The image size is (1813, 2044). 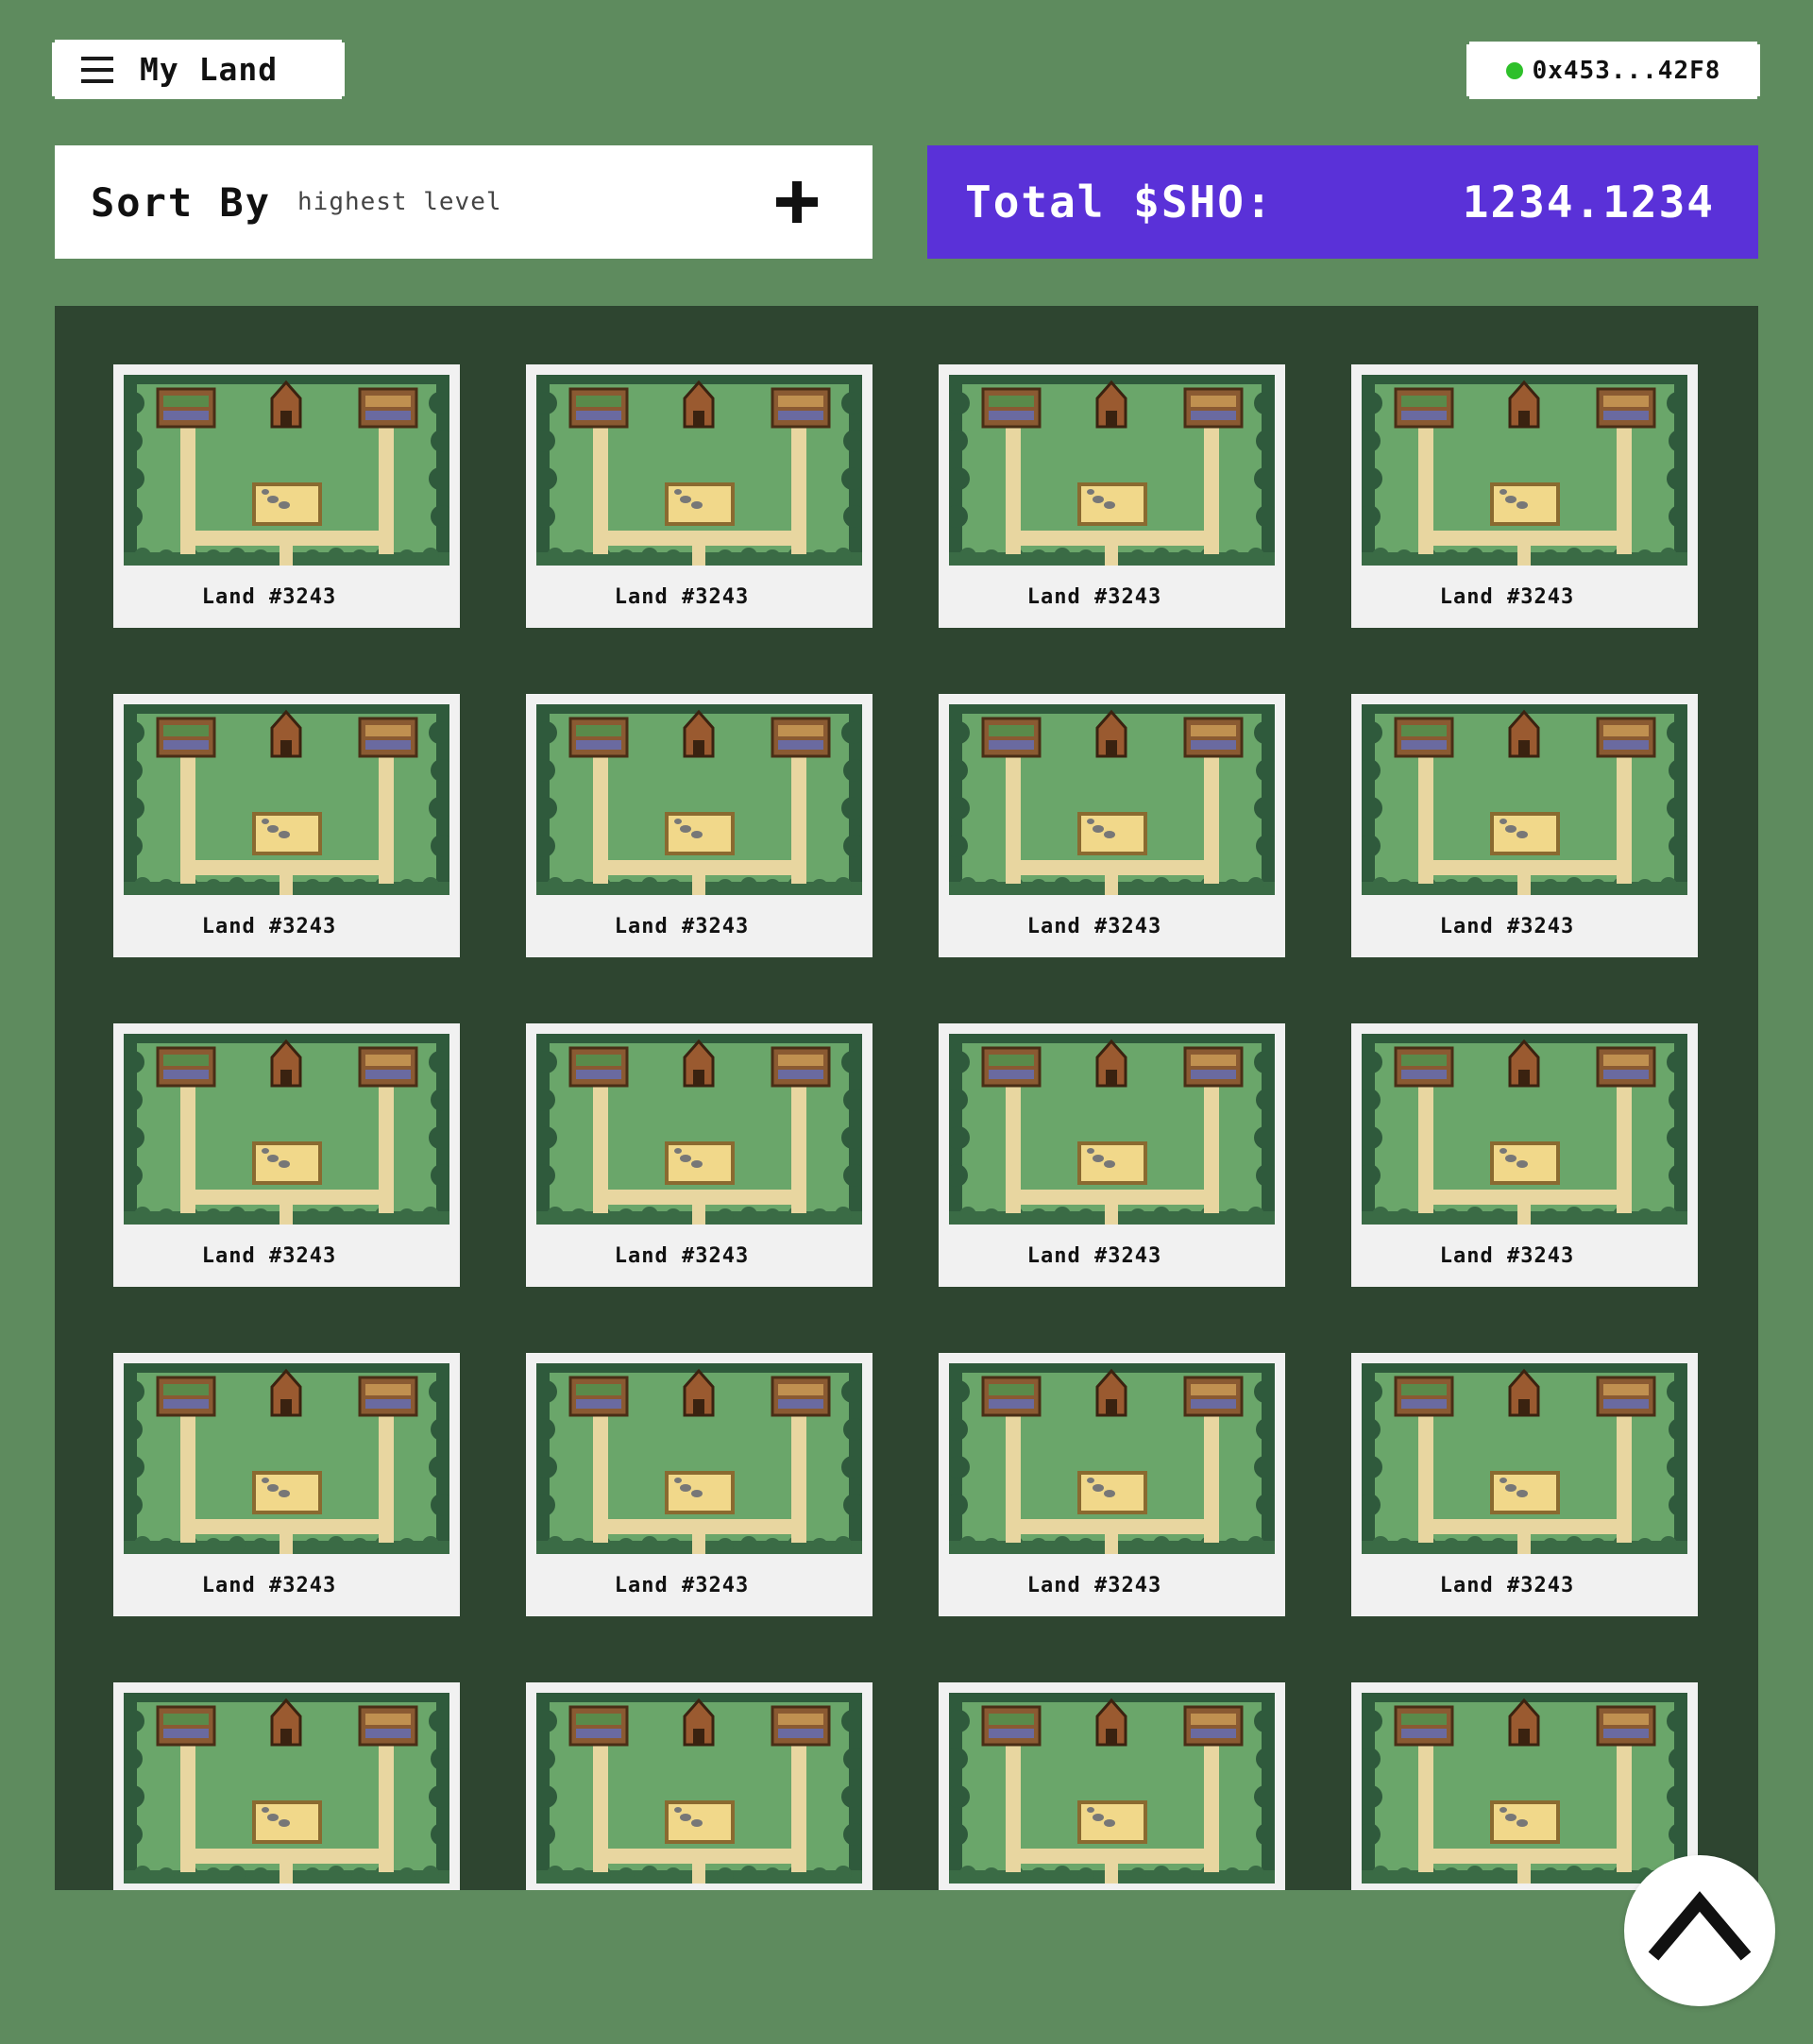 What do you see at coordinates (399, 202) in the screenshot?
I see `sort-value: highest level` at bounding box center [399, 202].